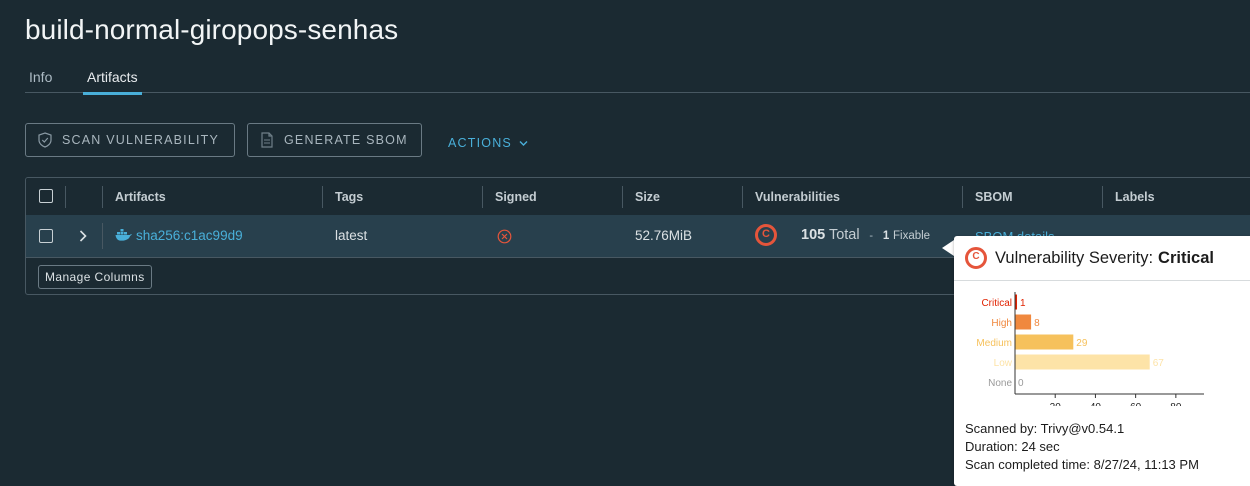  I want to click on chevron-right-icon, so click(83, 236).